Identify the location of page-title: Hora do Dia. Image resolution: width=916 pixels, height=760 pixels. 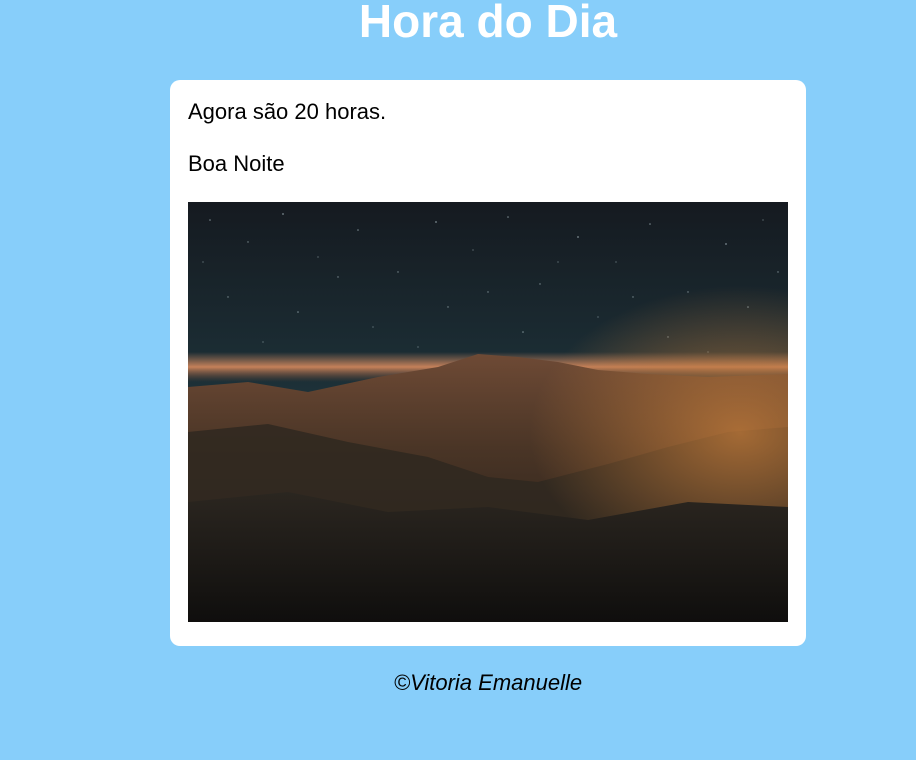
(488, 23).